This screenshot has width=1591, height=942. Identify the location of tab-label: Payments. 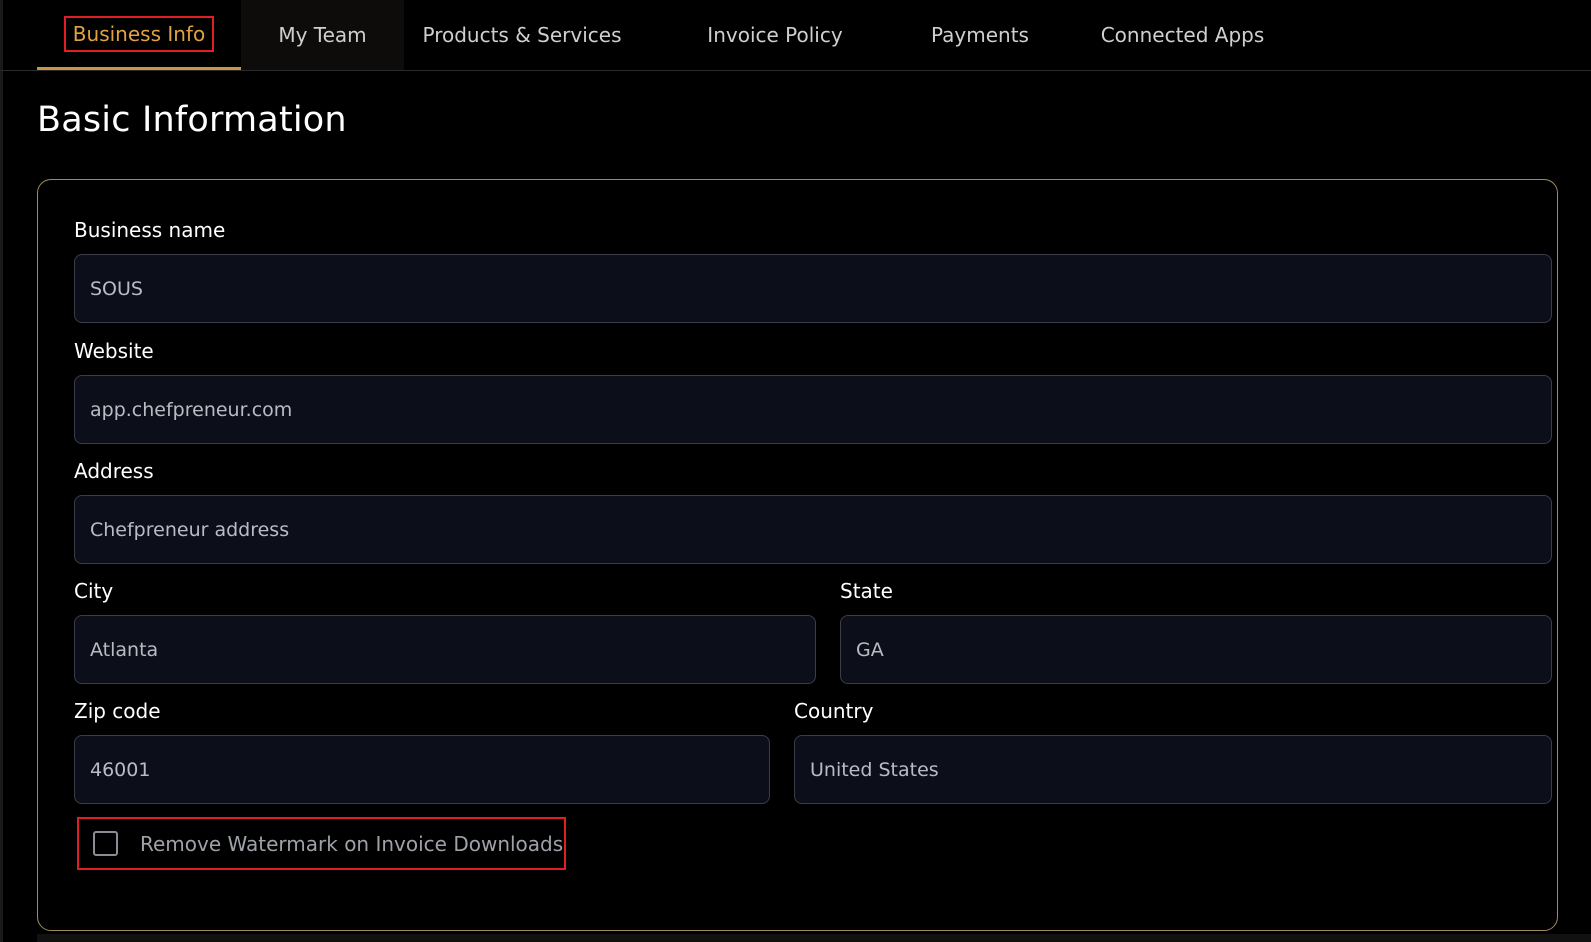
(980, 35).